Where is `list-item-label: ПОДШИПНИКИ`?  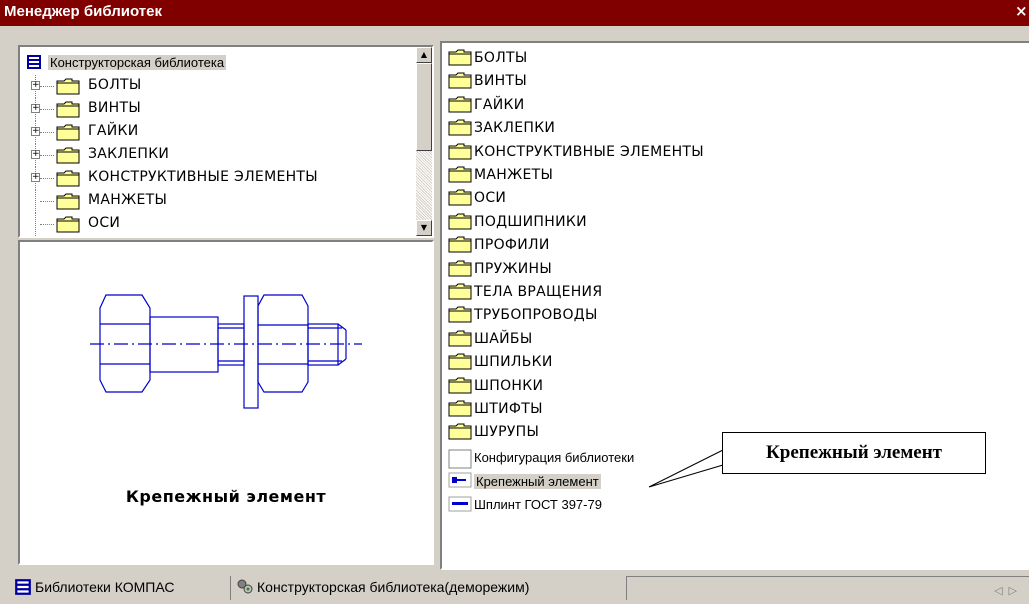
list-item-label: ПОДШИПНИКИ is located at coordinates (530, 221).